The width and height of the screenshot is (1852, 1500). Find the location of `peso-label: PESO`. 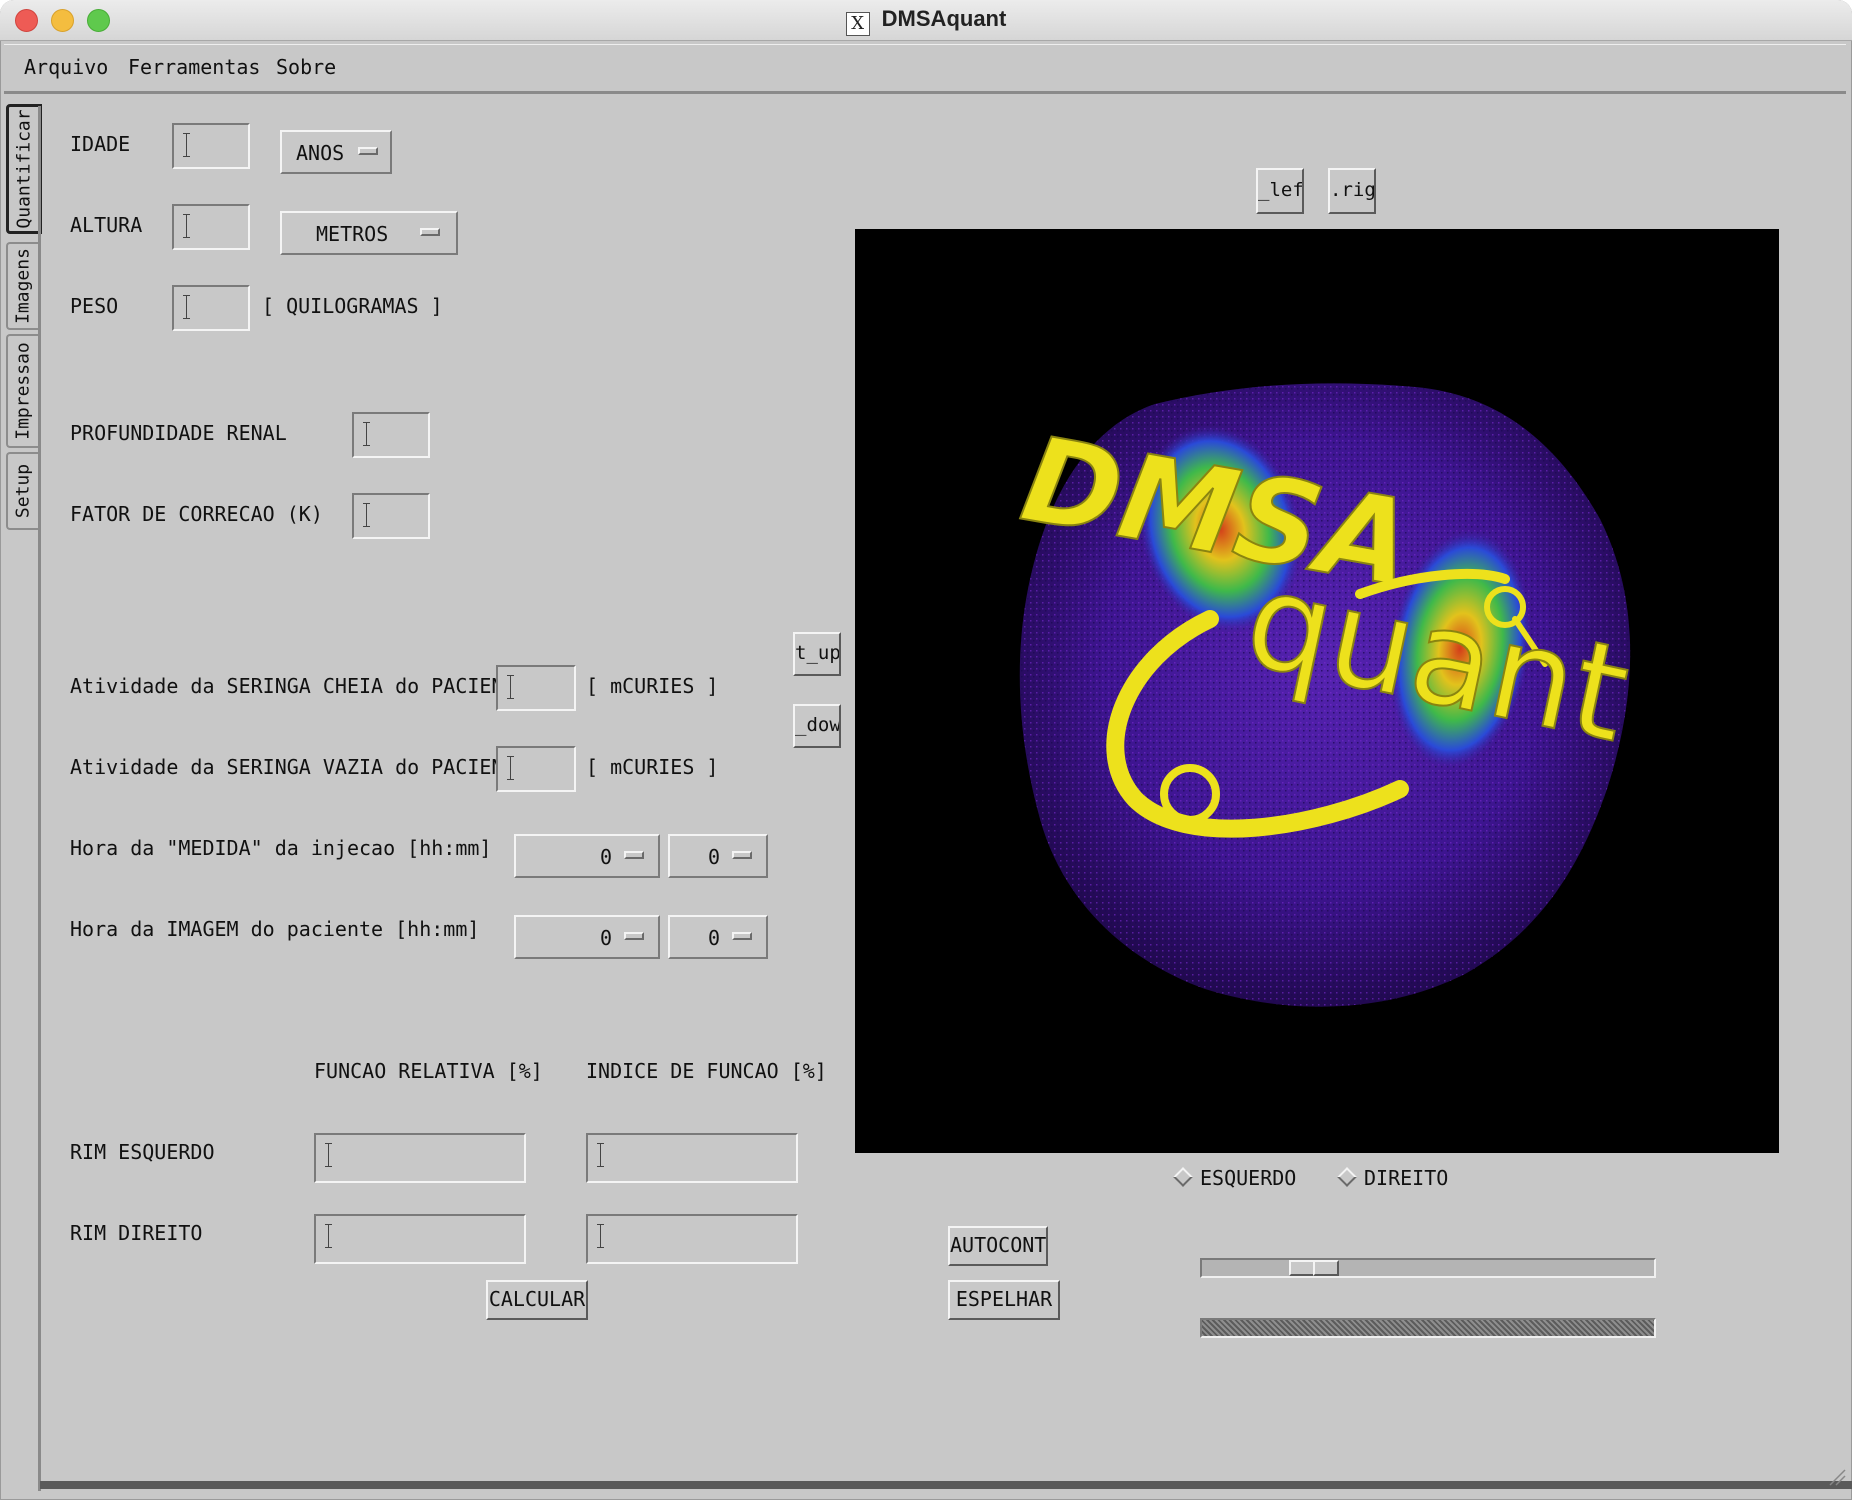

peso-label: PESO is located at coordinates (94, 306).